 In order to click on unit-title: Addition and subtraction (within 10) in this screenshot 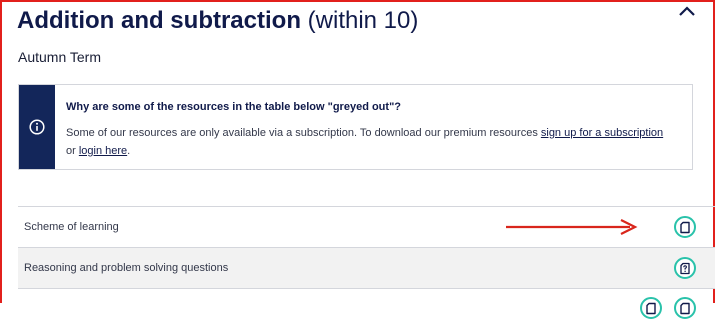, I will do `click(217, 21)`.